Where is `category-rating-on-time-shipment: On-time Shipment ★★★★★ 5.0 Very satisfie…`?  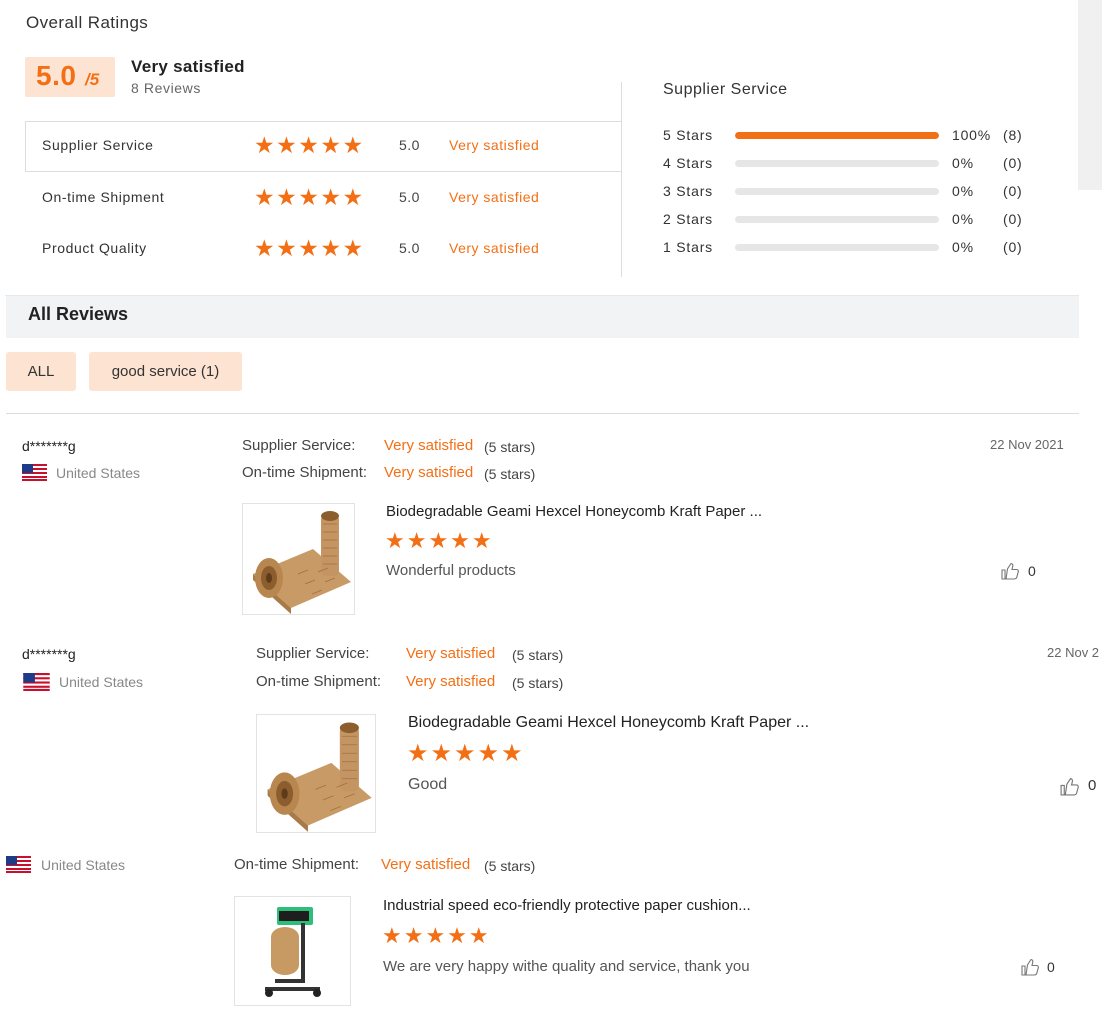 category-rating-on-time-shipment: On-time Shipment ★★★★★ 5.0 Very satisfie… is located at coordinates (322, 197).